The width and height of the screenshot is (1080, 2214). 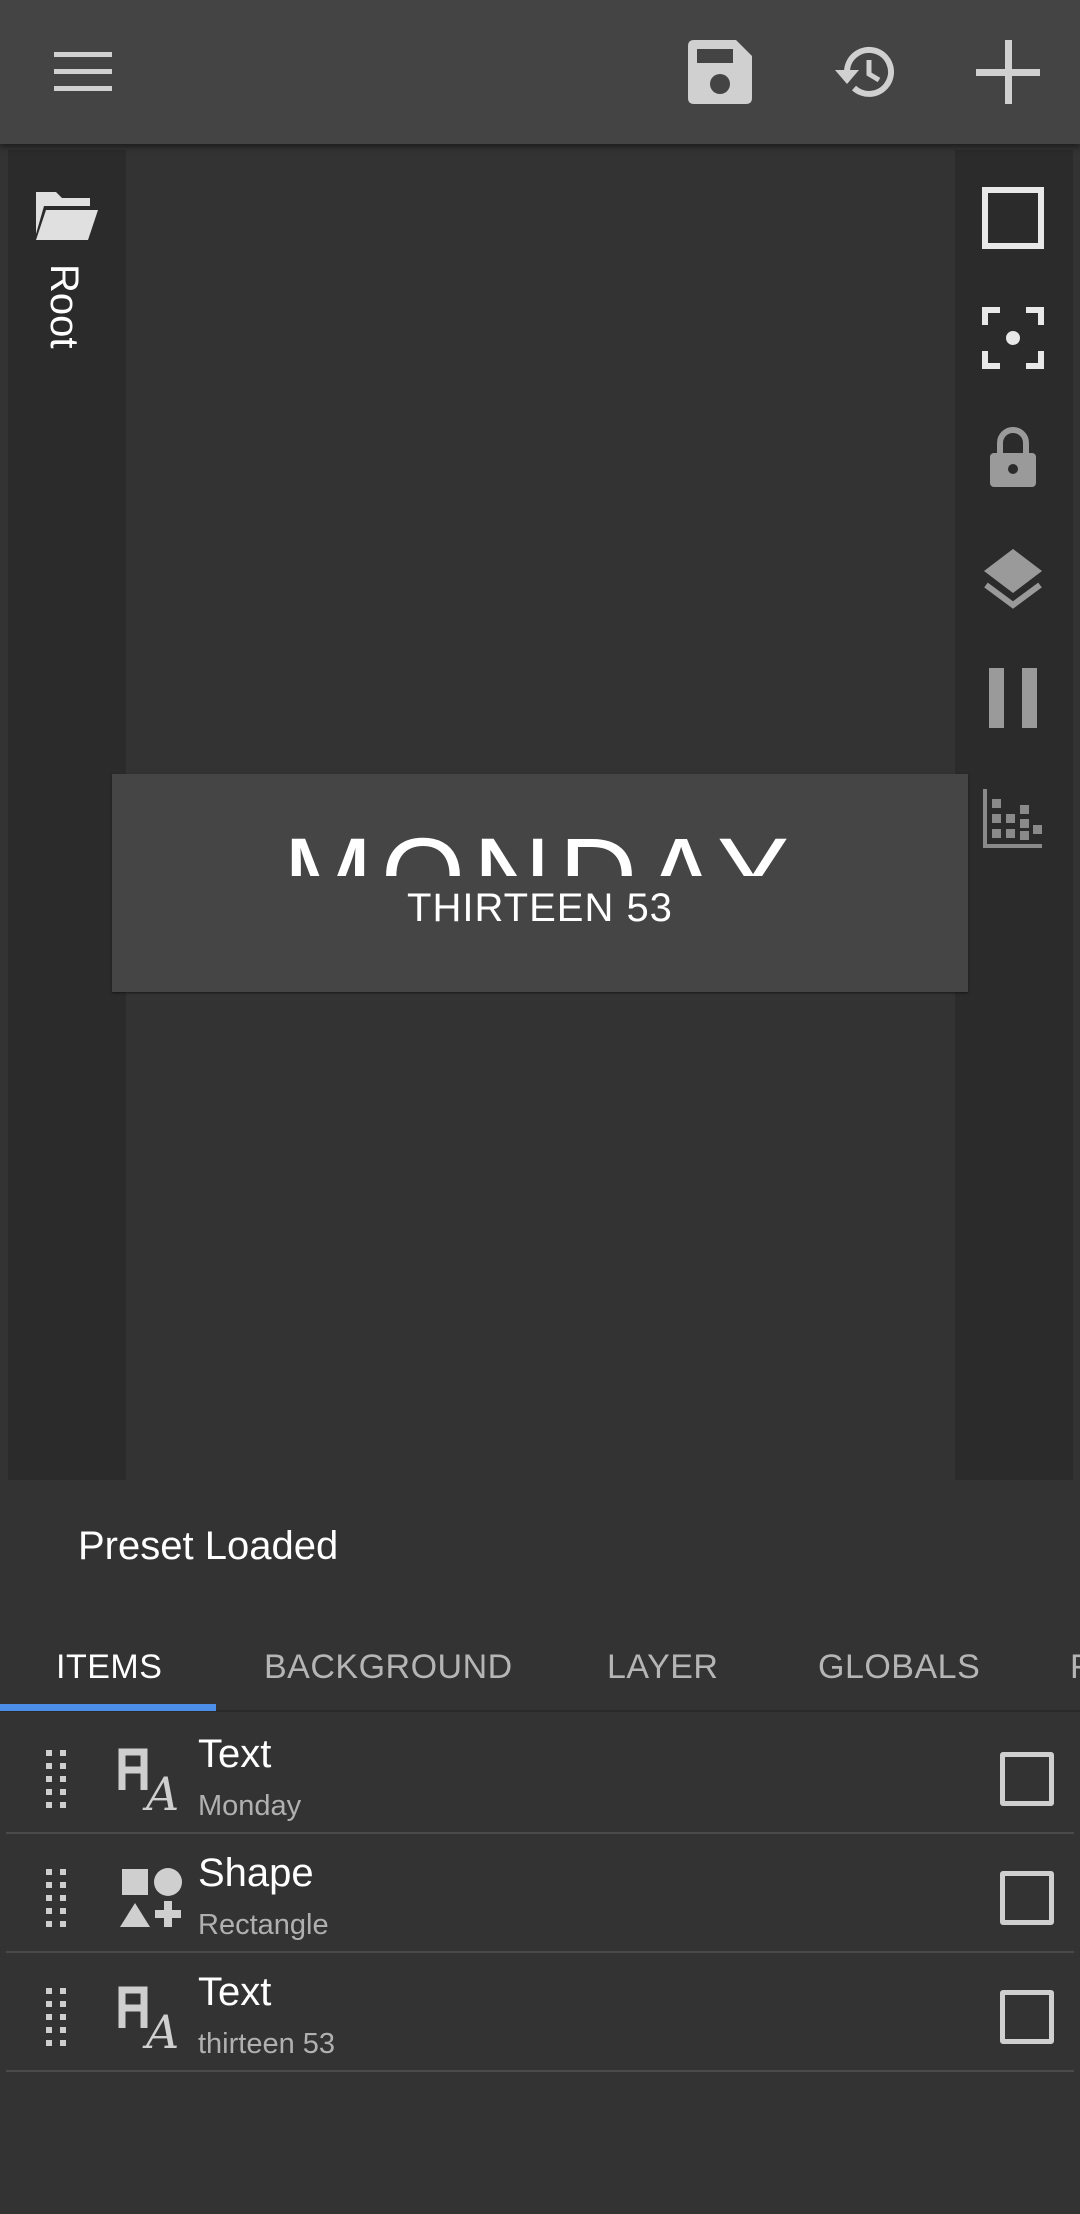 What do you see at coordinates (540, 72) in the screenshot?
I see `app-bar` at bounding box center [540, 72].